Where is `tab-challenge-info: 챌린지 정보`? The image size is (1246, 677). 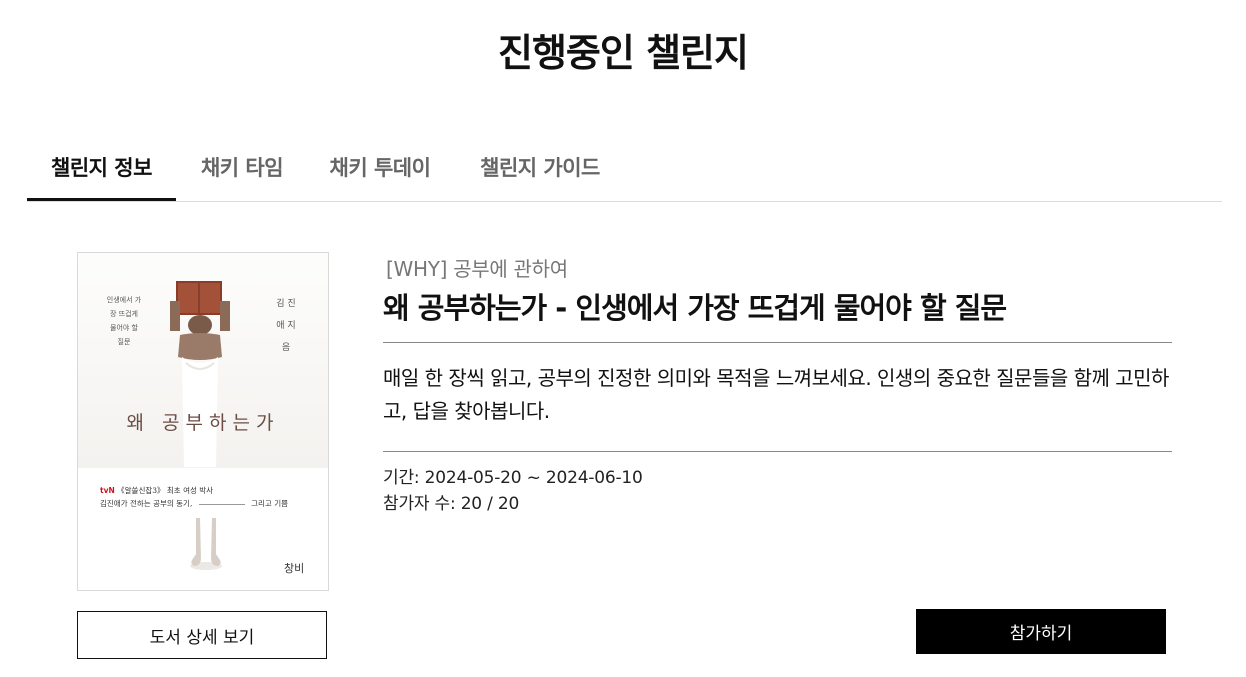 tab-challenge-info: 챌린지 정보 is located at coordinates (101, 170).